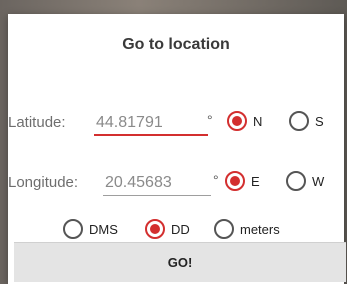 Image resolution: width=347 pixels, height=284 pixels. I want to click on units-dms-radio: DMS, so click(90, 229).